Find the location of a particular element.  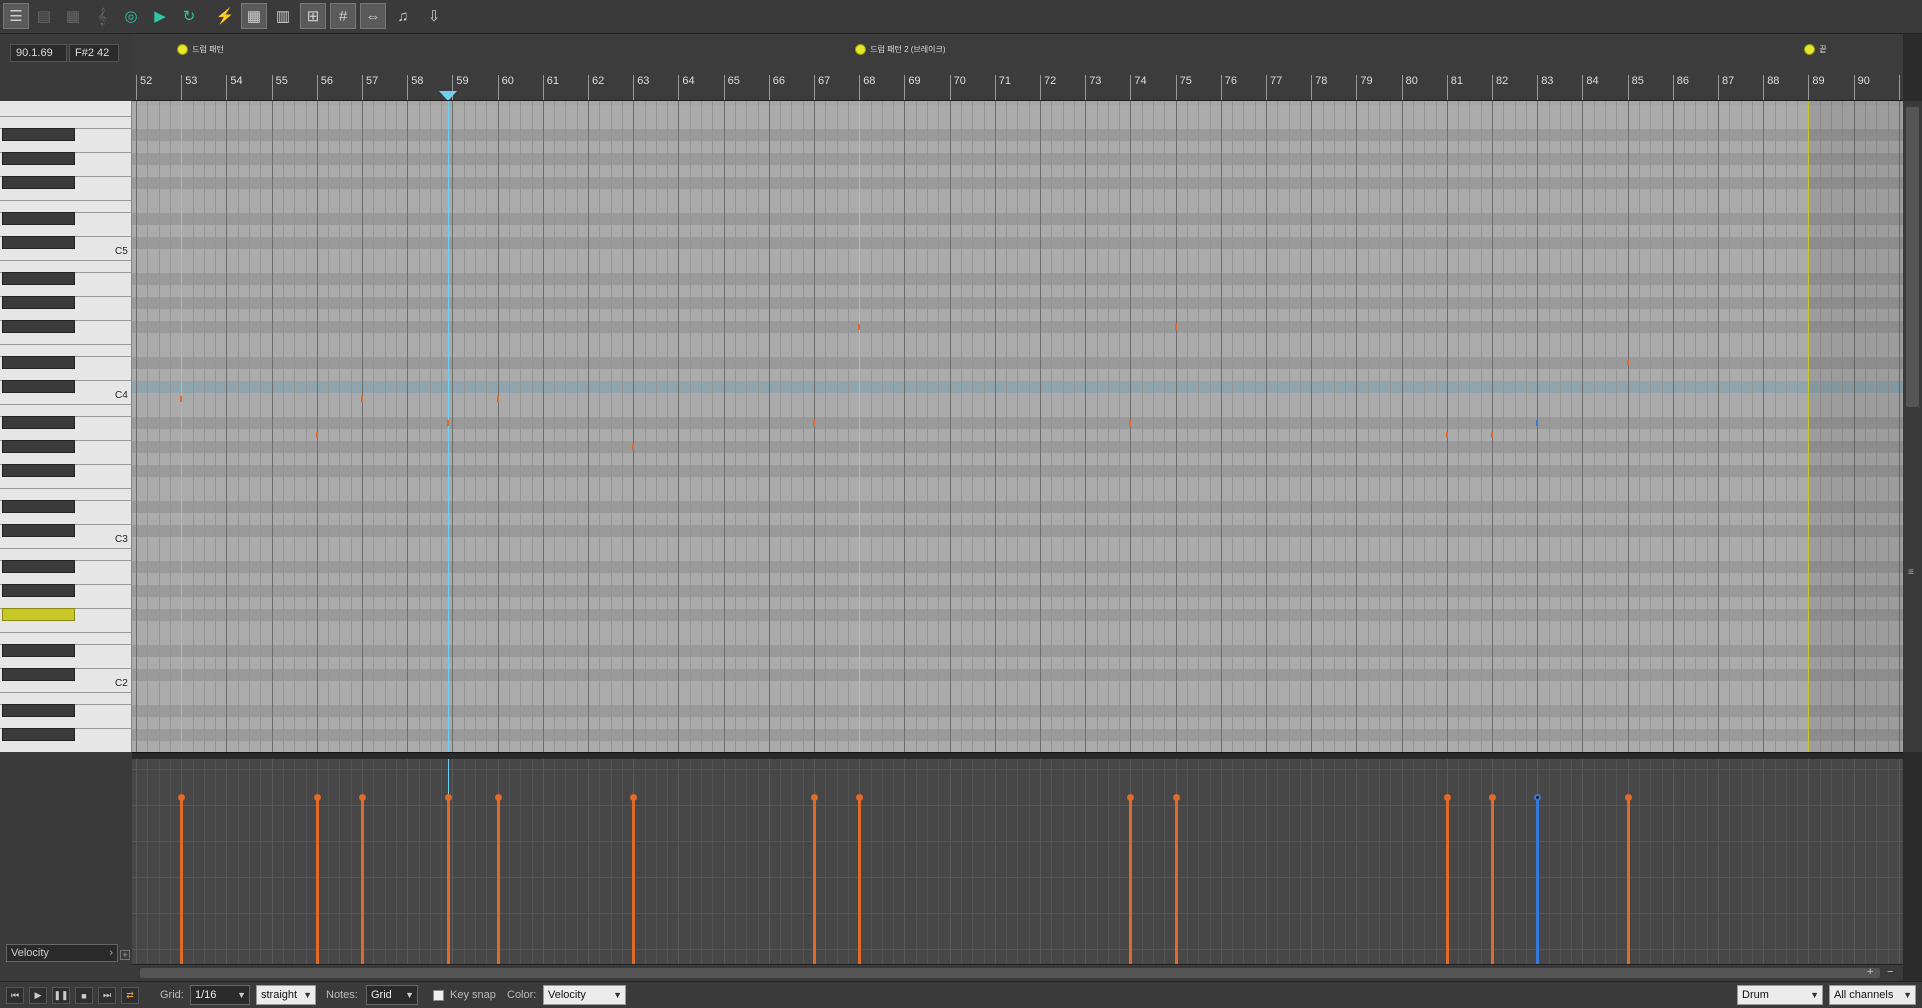

loop-toggle-icon: ⇄ is located at coordinates (130, 995).